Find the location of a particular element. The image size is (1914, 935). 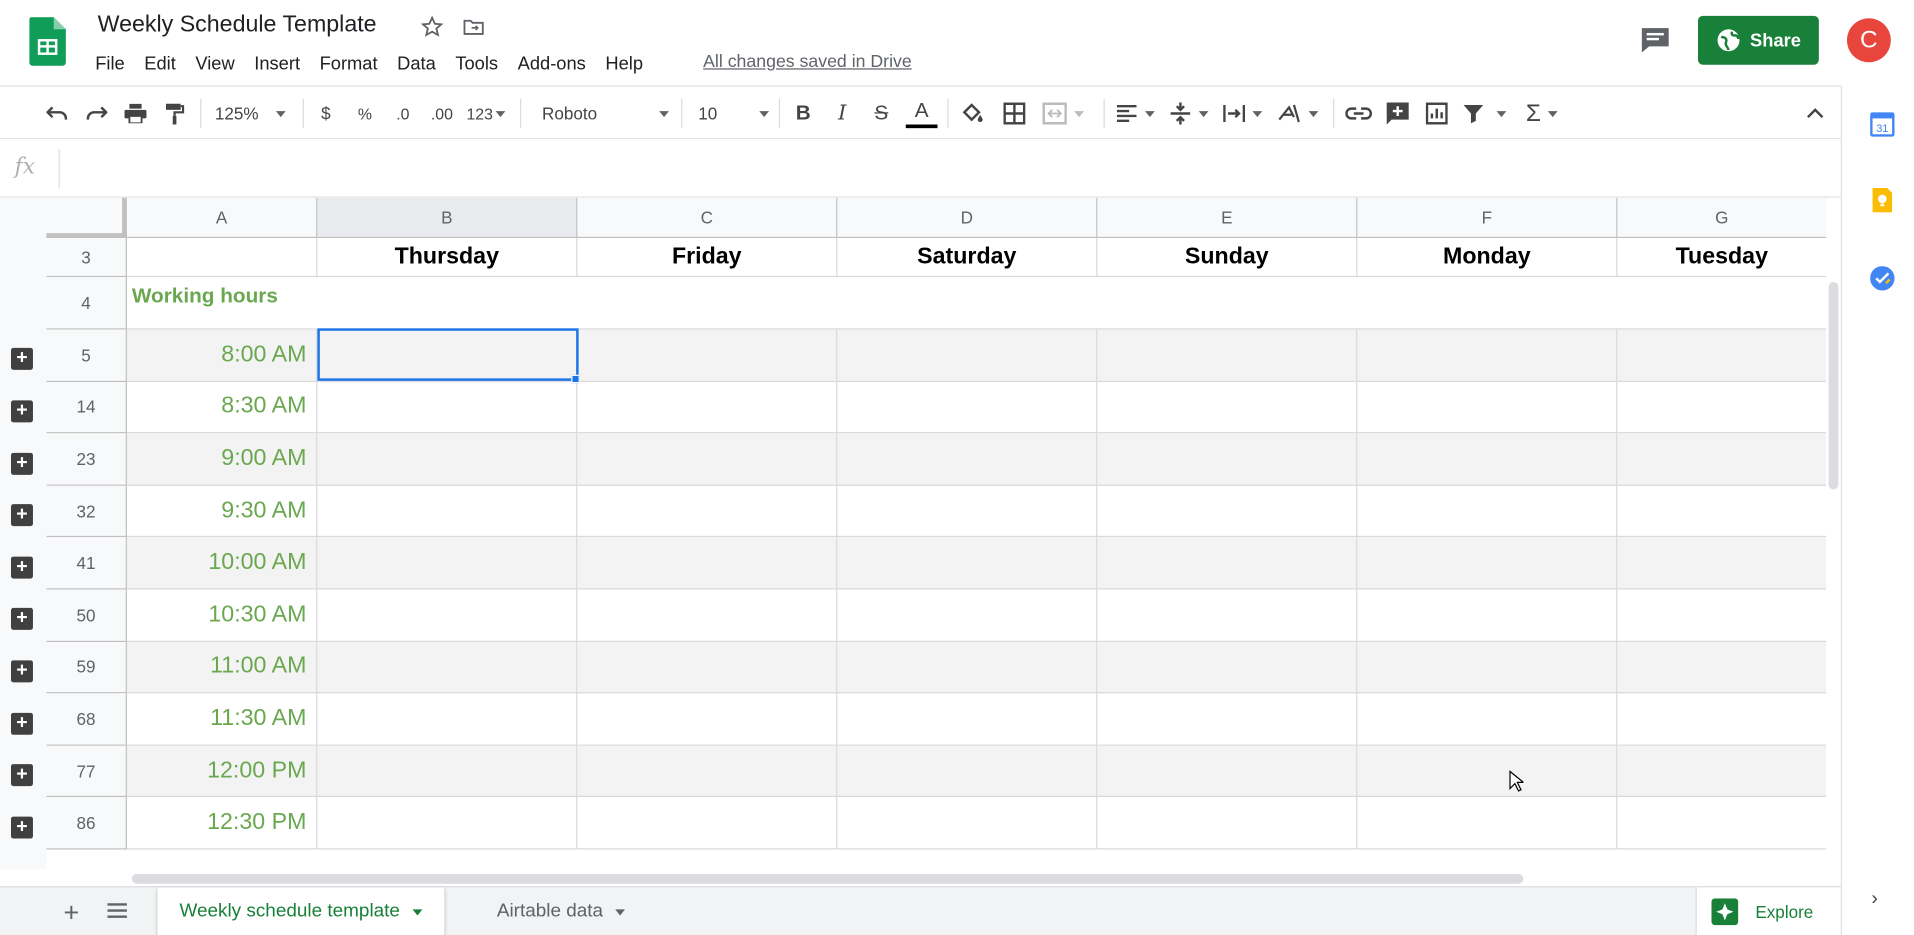

horizontal-scroll-thumb is located at coordinates (827, 878).